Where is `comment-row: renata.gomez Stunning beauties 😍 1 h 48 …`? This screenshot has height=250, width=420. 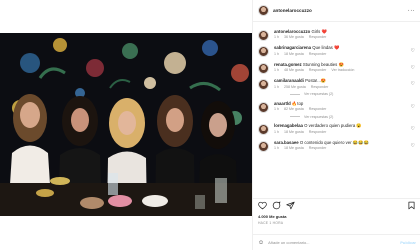 comment-row: renata.gomez Stunning beauties 😍 1 h 48 … is located at coordinates (336, 68).